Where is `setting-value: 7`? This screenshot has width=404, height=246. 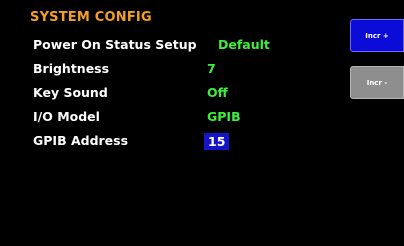 setting-value: 7 is located at coordinates (211, 68).